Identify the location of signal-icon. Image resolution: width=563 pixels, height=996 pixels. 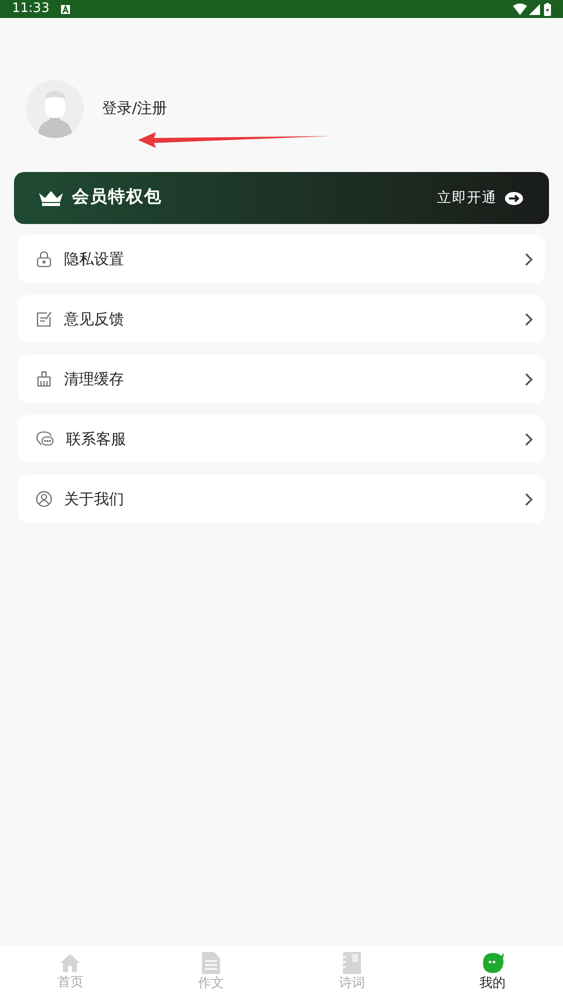
(534, 9).